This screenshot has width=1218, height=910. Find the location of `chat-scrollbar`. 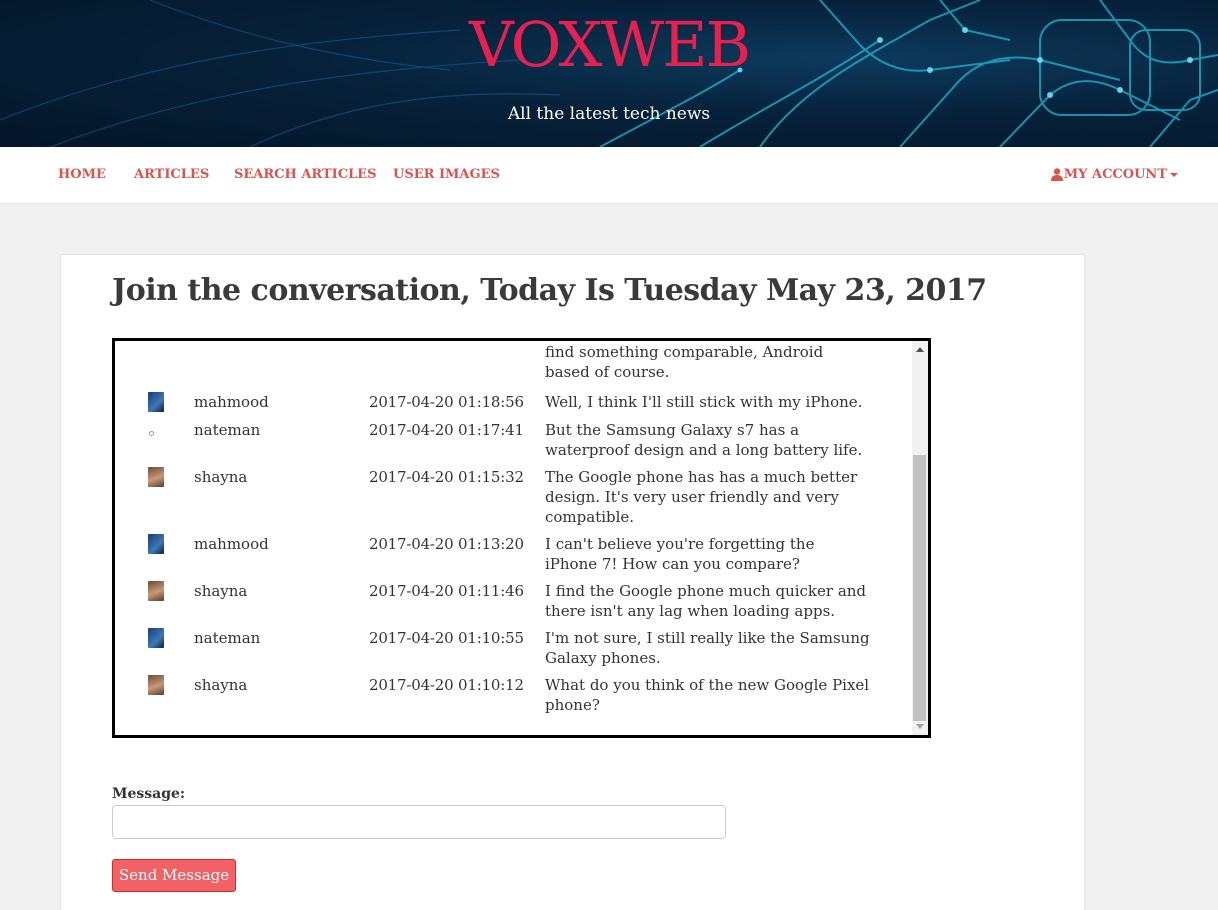

chat-scrollbar is located at coordinates (920, 538).